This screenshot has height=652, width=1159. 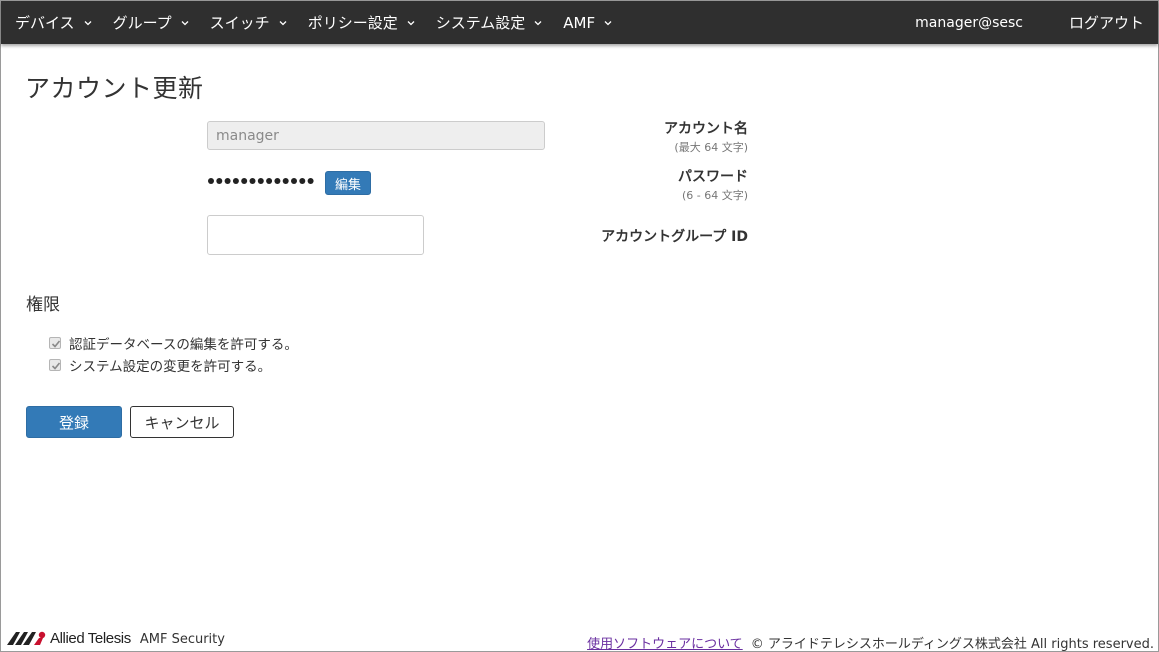 I want to click on menu-groups-label: グループ, so click(x=142, y=23).